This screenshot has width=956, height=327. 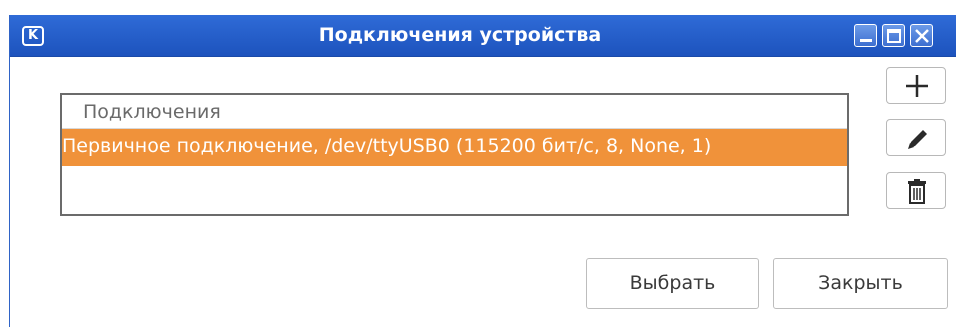 I want to click on maximize-button, so click(x=893, y=35).